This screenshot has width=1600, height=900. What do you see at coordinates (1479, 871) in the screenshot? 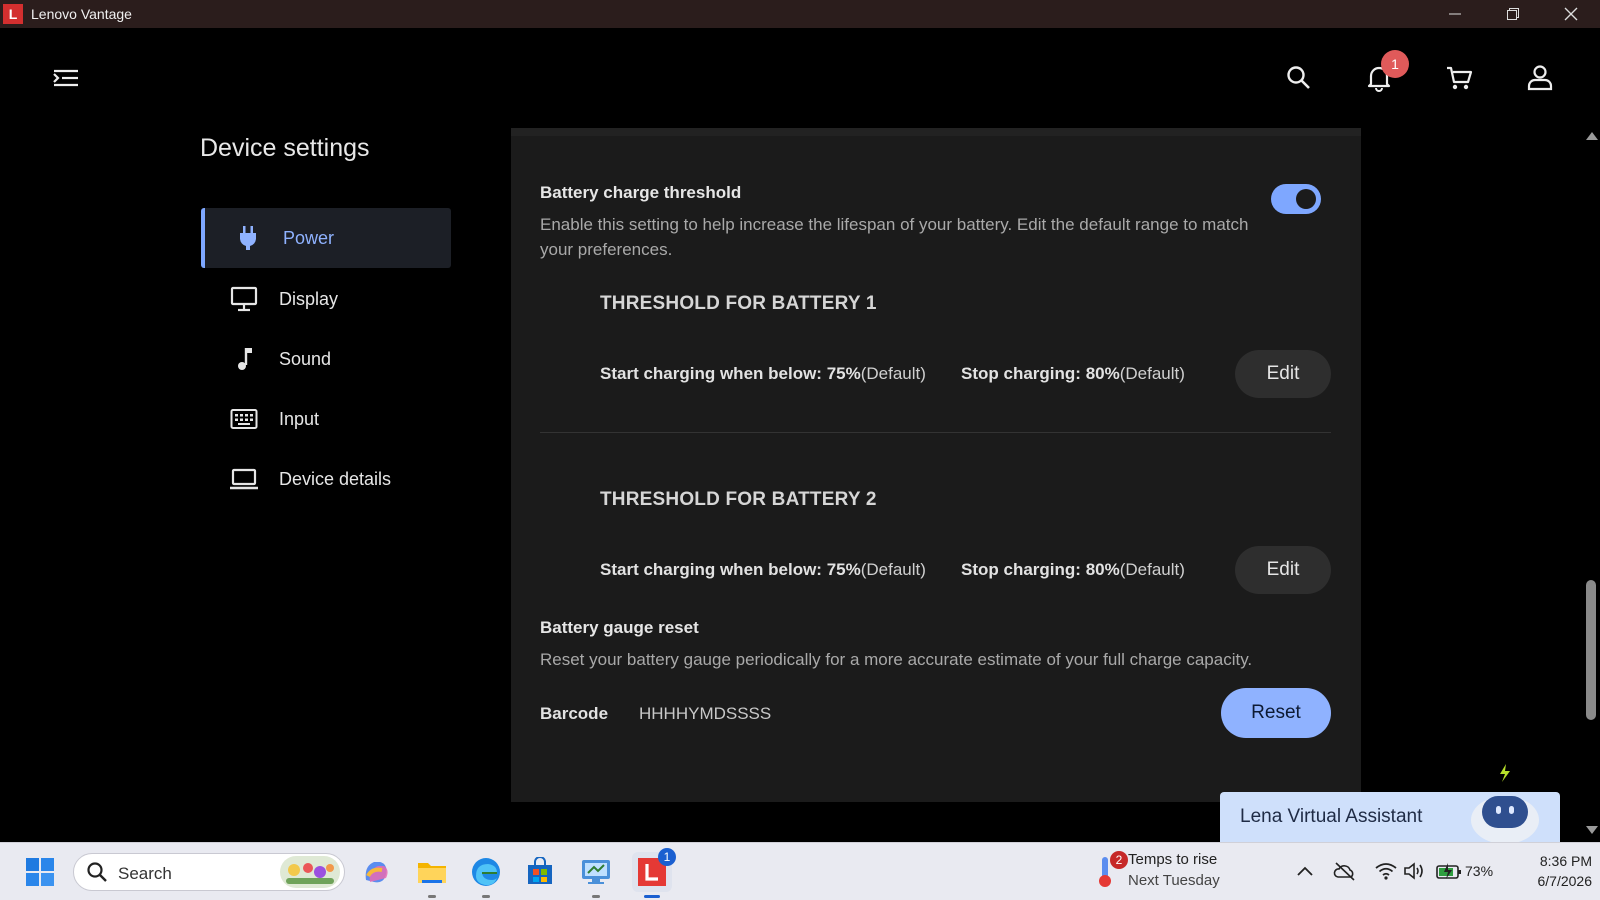
I see `battery-percentage: 73%` at bounding box center [1479, 871].